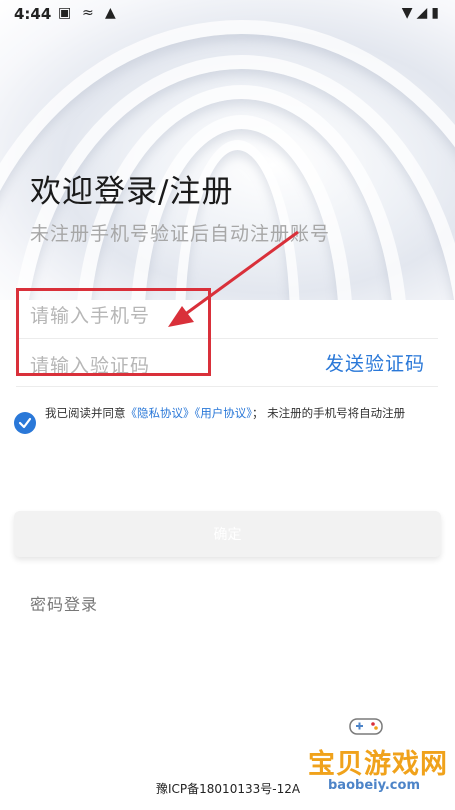 The width and height of the screenshot is (455, 810). I want to click on agreement-suffix: ； 未注册的手机号将自动注册, so click(329, 413).